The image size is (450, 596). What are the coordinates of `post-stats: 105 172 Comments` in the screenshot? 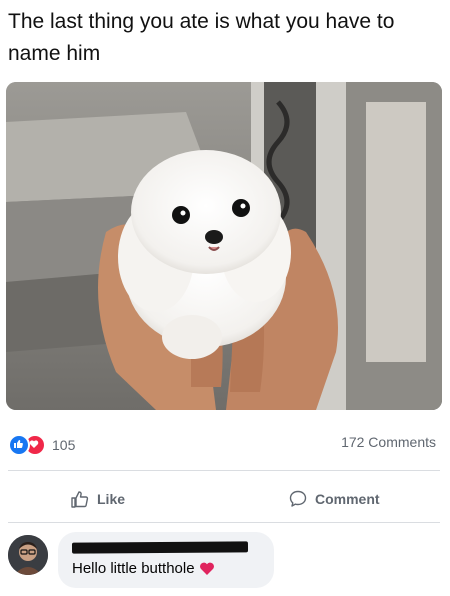 It's located at (224, 446).